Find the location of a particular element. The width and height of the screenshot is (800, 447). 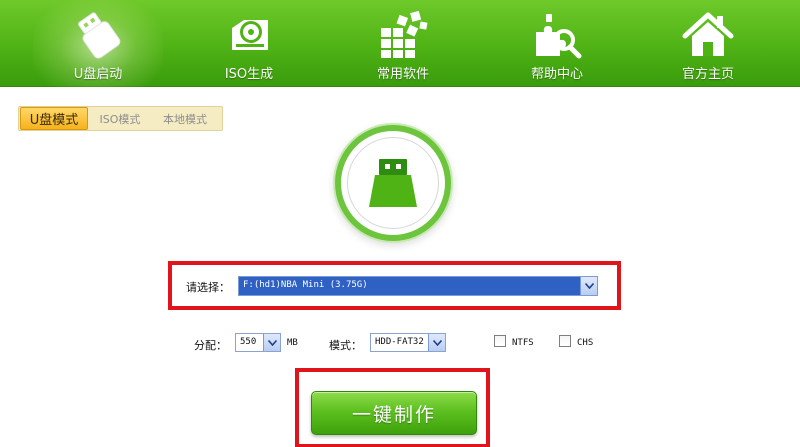

nav-official-home: 官方主页 is located at coordinates (708, 43).